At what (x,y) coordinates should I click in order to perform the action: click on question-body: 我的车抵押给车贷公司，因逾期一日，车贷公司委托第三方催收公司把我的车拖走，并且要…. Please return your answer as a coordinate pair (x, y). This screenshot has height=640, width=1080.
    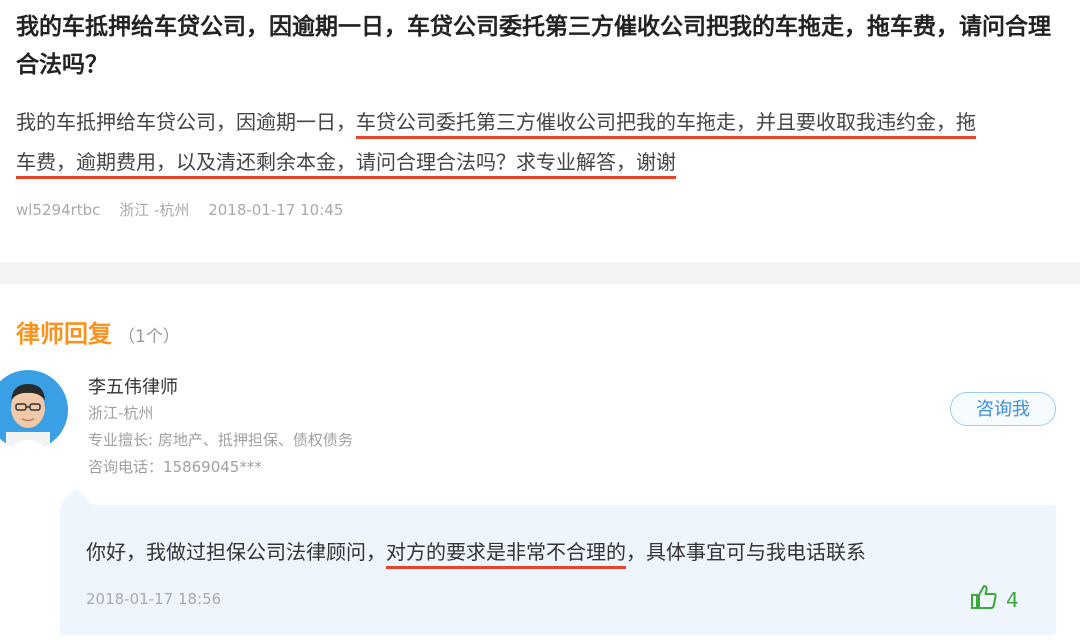
    Looking at the image, I should click on (538, 142).